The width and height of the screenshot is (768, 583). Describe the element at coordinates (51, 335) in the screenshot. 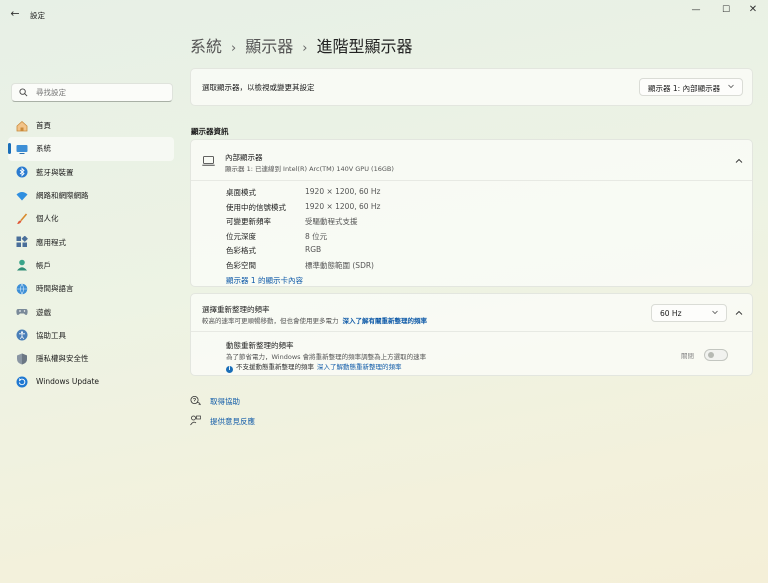

I see `sidebar-item-label: 協助工具` at that location.